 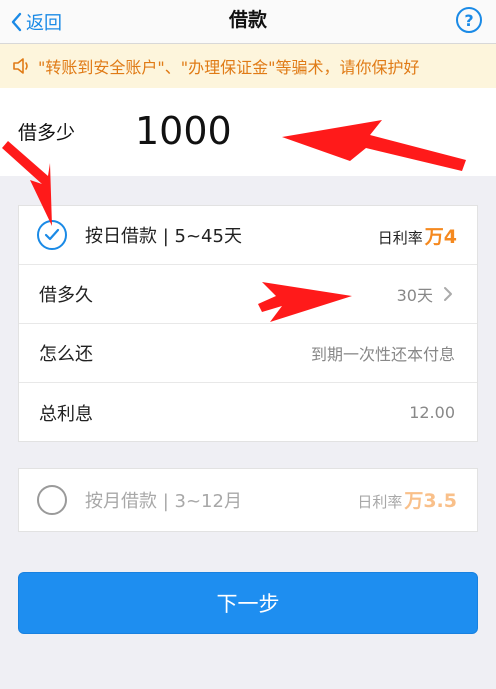 I want to click on notice-bar: "转账到安全账户"、"办理保证金"等骗术，请你保护好, so click(x=248, y=66).